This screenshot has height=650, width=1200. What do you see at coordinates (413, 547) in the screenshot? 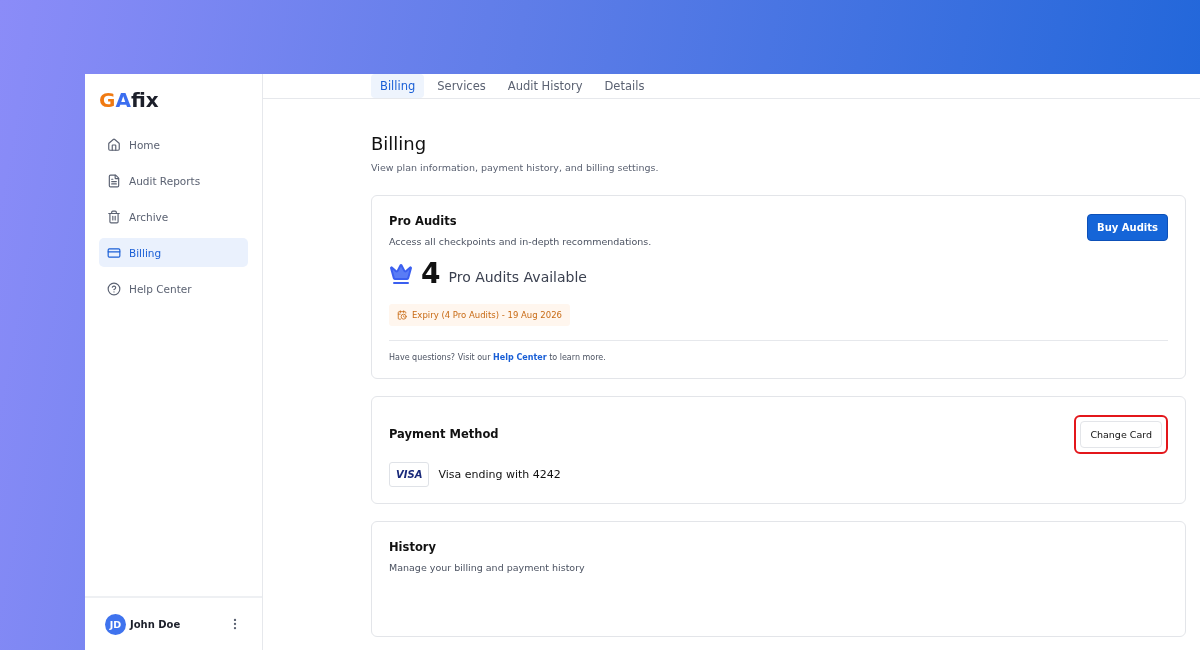
I see `card-title: History` at bounding box center [413, 547].